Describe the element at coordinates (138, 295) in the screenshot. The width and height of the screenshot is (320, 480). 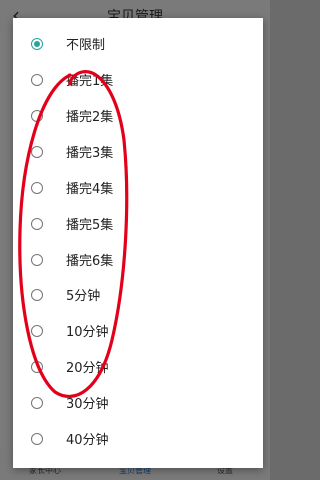
I see `option-item: 5分钟` at that location.